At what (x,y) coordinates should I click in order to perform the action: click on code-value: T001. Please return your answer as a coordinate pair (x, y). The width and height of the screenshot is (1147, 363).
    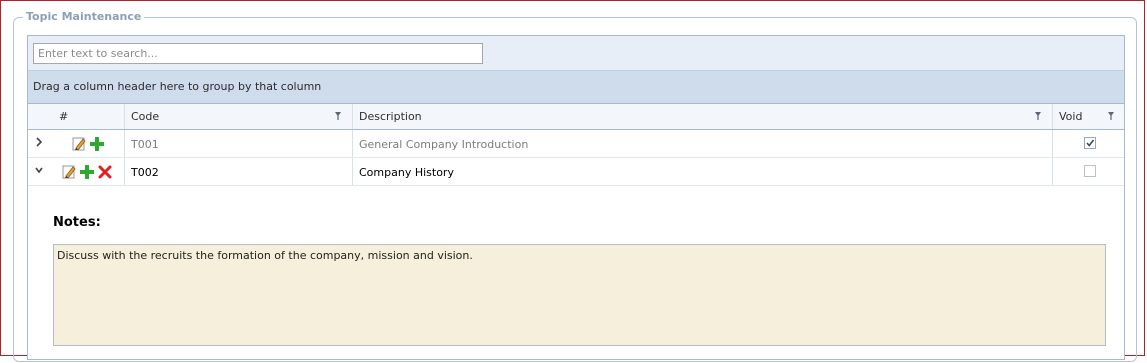
    Looking at the image, I should click on (145, 144).